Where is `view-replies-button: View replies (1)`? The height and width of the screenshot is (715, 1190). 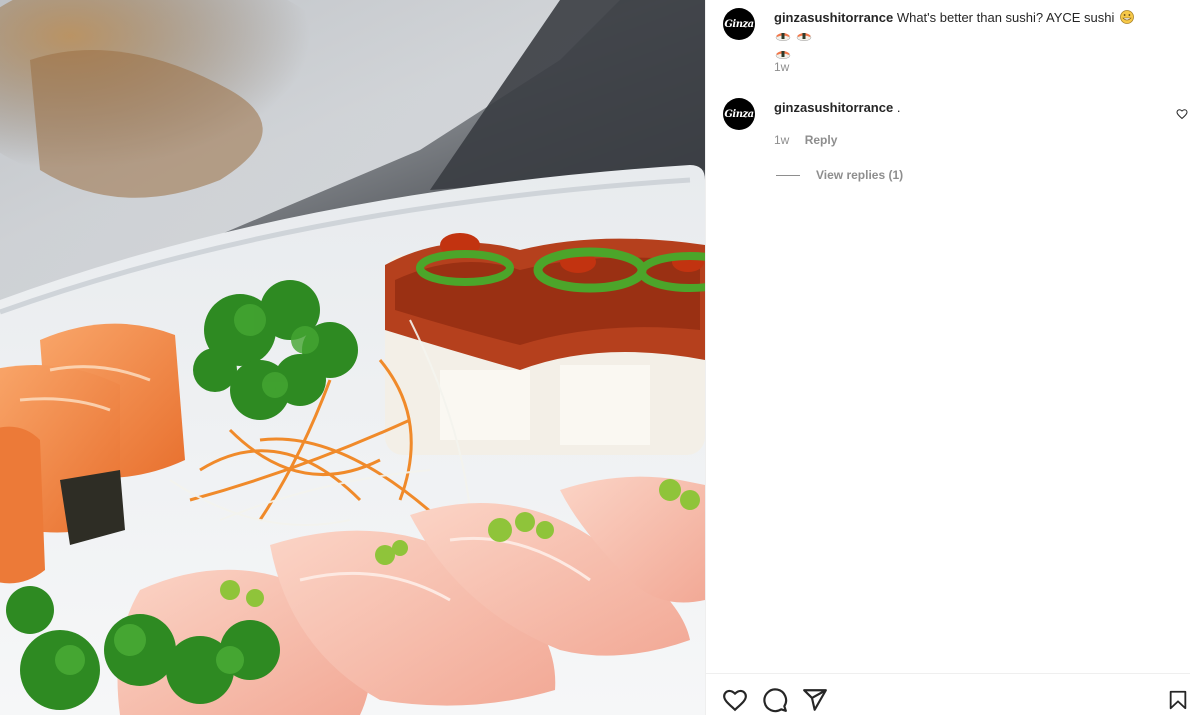 view-replies-button: View replies (1) is located at coordinates (839, 175).